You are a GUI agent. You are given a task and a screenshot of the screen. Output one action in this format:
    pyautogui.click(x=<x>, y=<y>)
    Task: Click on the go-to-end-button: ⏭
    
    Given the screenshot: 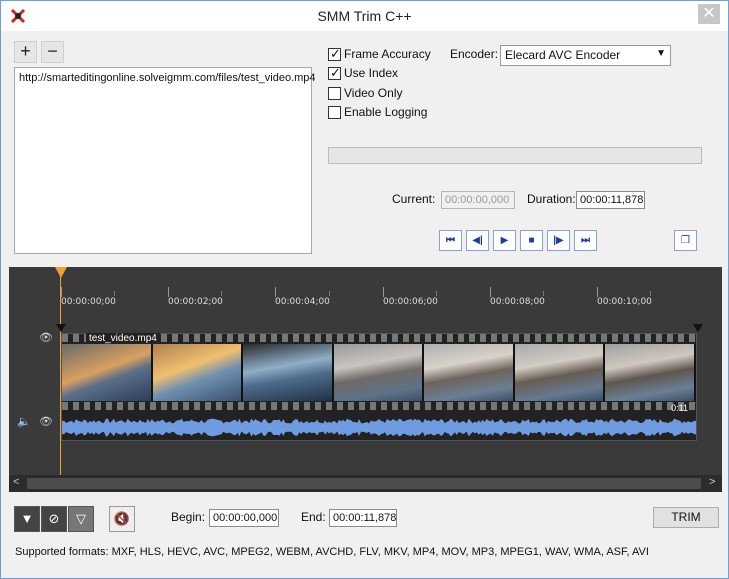 What is the action you would take?
    pyautogui.click(x=585, y=240)
    